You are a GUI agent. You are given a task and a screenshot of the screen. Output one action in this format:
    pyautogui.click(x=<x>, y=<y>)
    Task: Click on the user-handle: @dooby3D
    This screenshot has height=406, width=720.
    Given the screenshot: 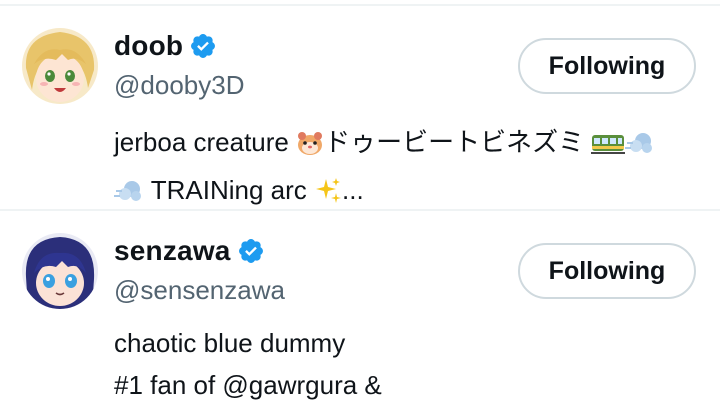 What is the action you would take?
    pyautogui.click(x=179, y=85)
    